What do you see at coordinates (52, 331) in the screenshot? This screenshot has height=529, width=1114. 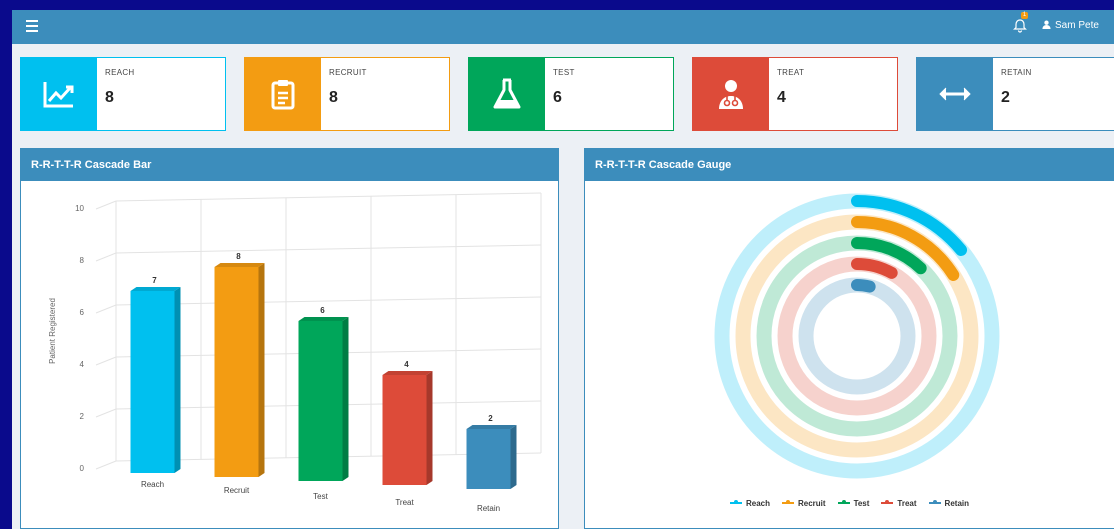 I see `y-axis-label: Patient Registered` at bounding box center [52, 331].